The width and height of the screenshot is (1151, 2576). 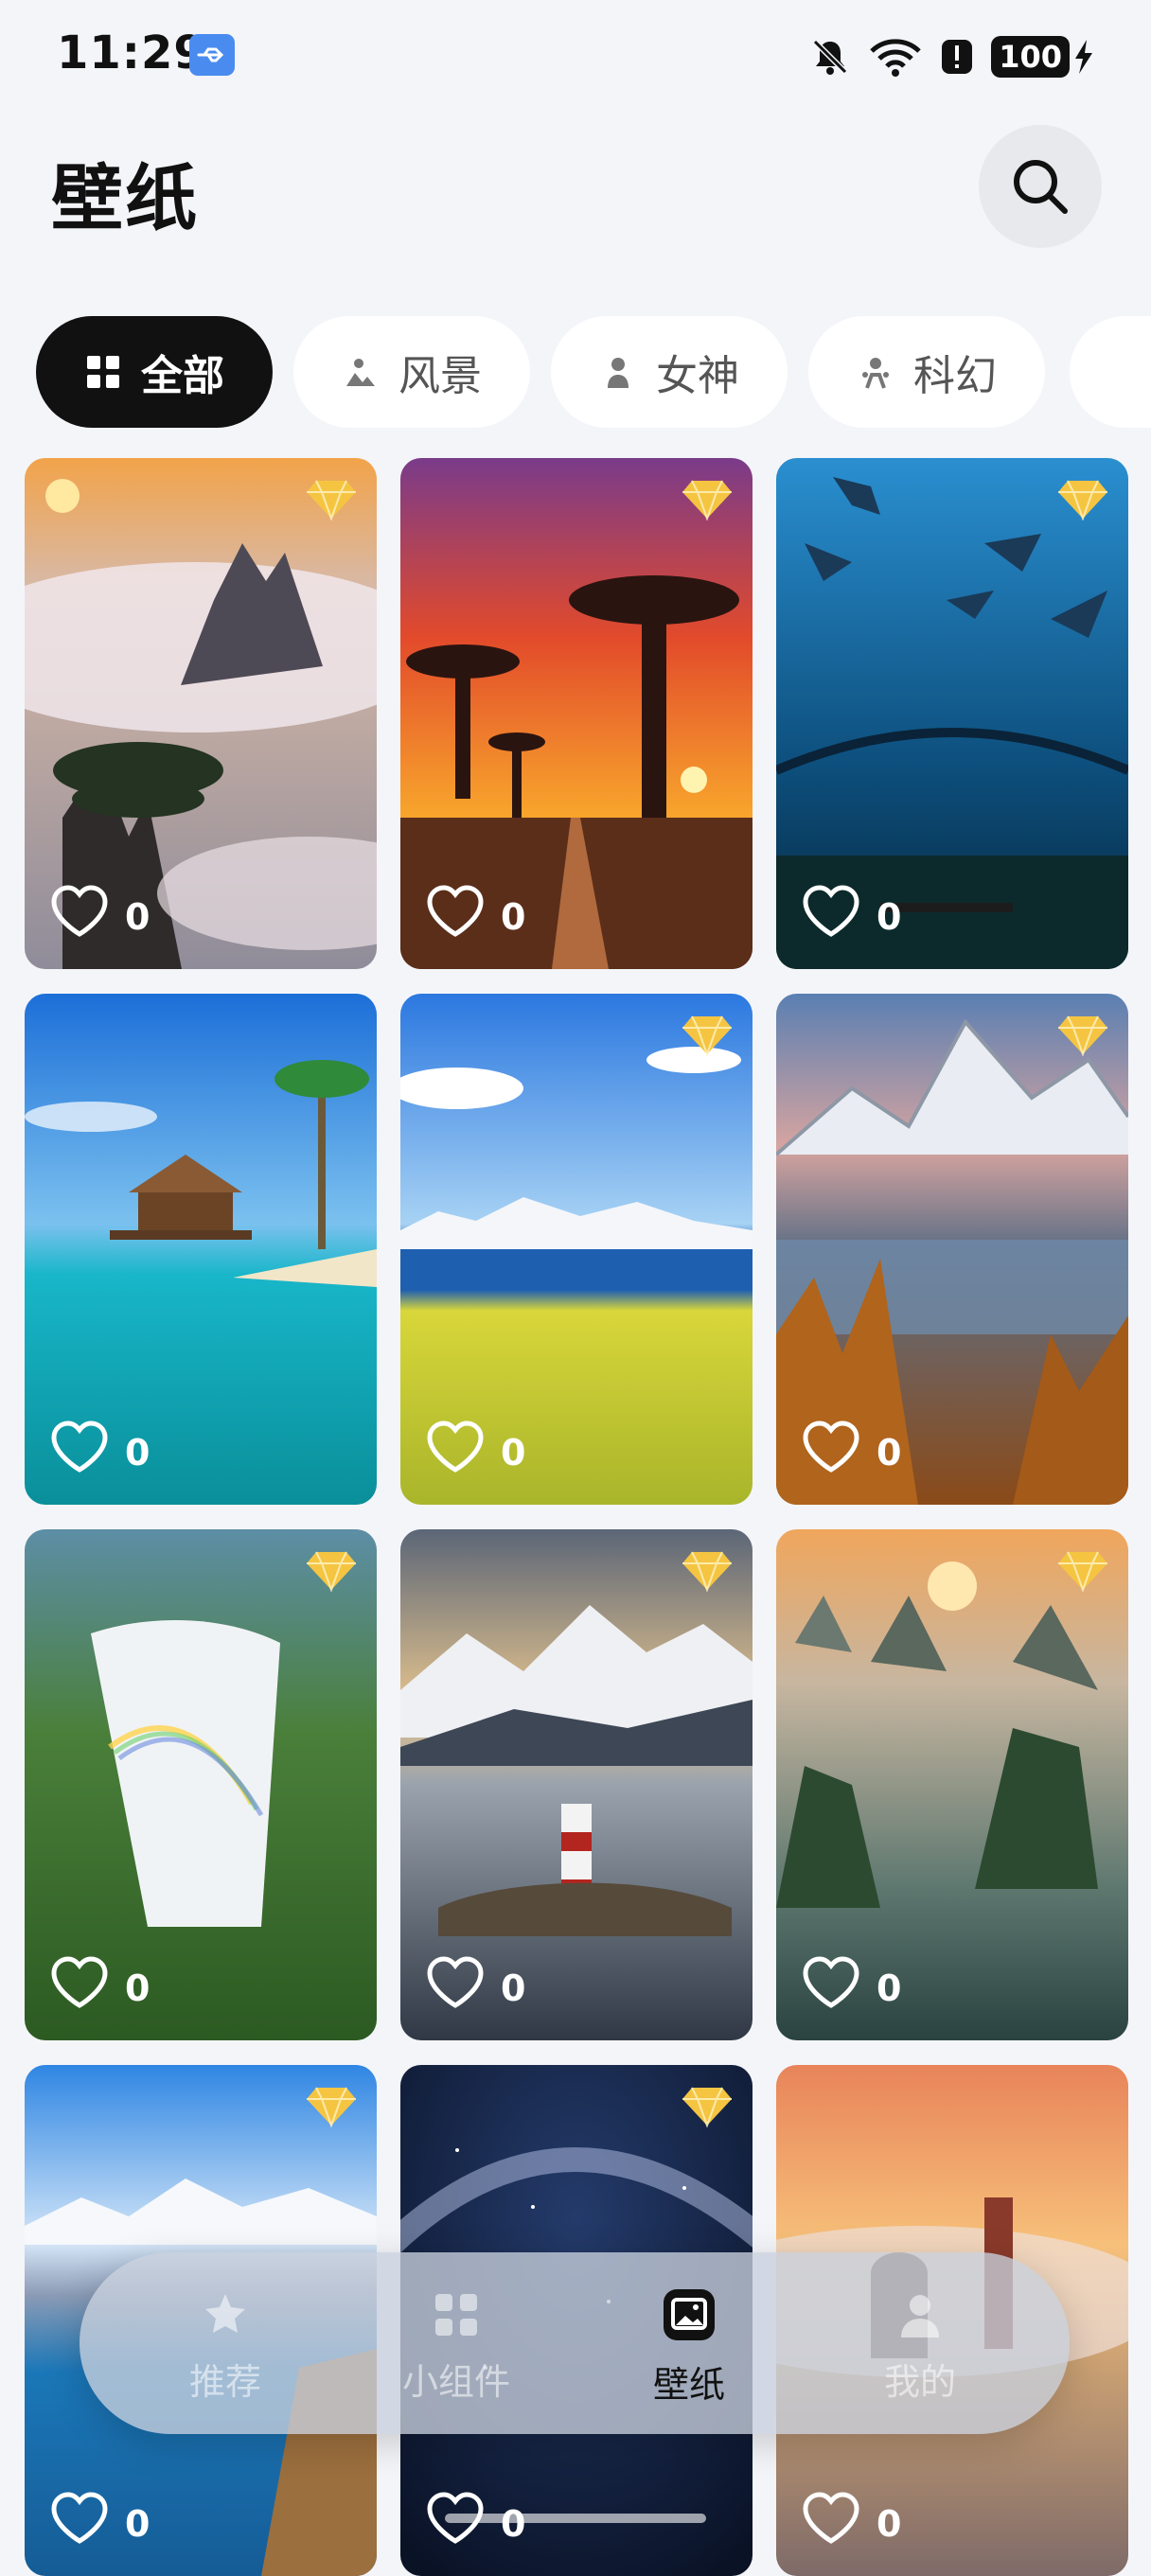 What do you see at coordinates (830, 57) in the screenshot?
I see `bell-muted-icon` at bounding box center [830, 57].